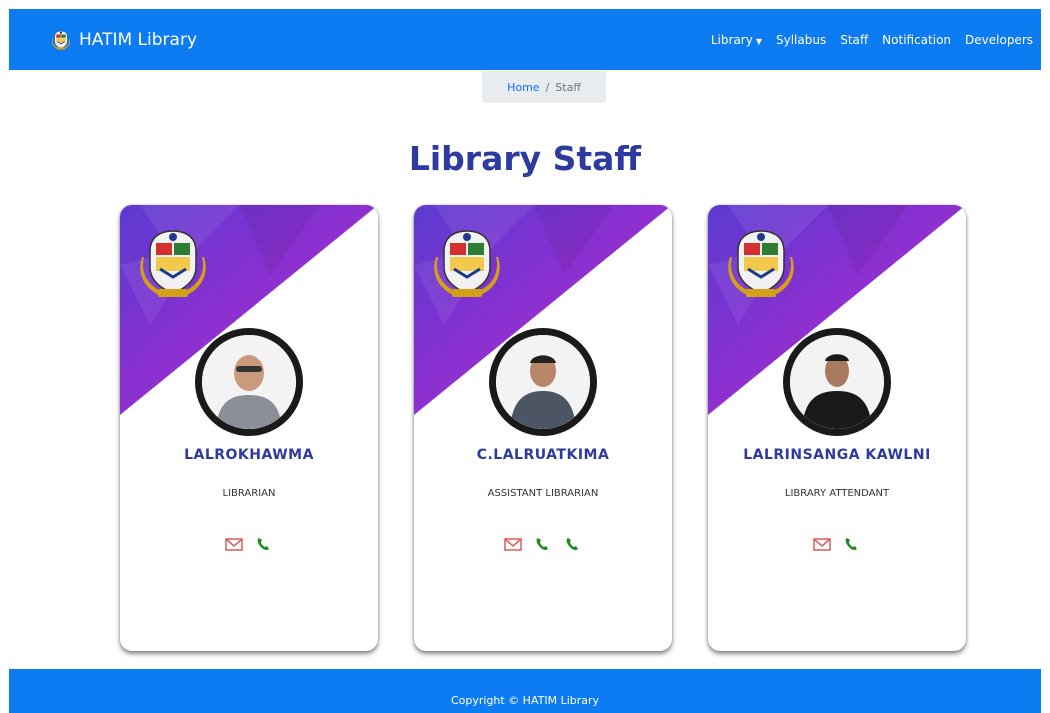 This screenshot has height=713, width=1050. I want to click on caret-down-icon: ▼, so click(758, 41).